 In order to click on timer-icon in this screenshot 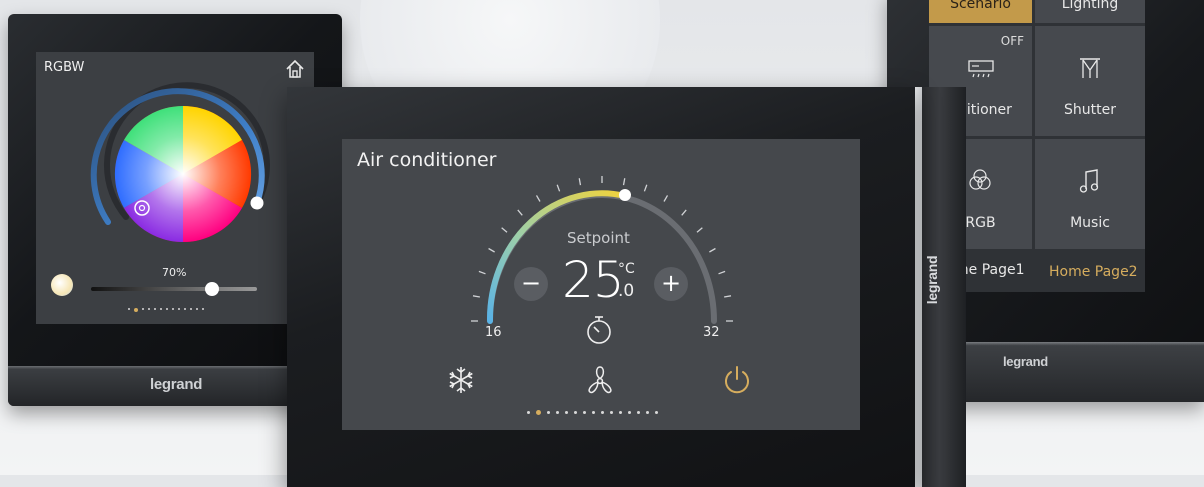, I will do `click(599, 330)`.